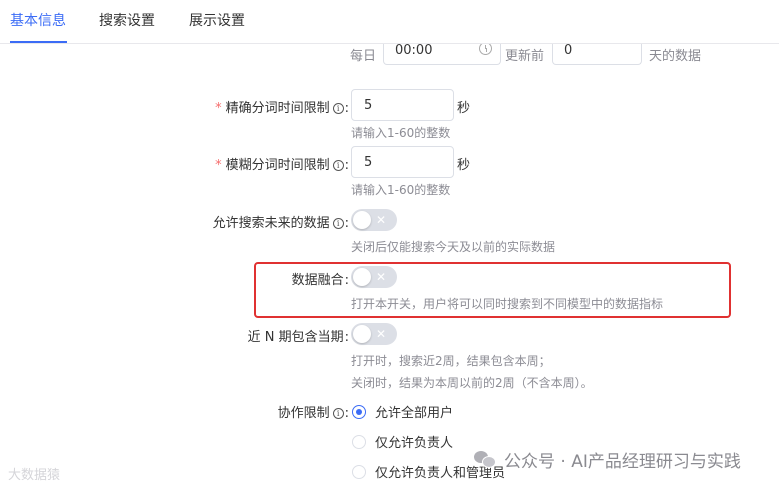 This screenshot has height=487, width=779. Describe the element at coordinates (38, 20) in the screenshot. I see `tab-basic-info: 基本信息` at that location.